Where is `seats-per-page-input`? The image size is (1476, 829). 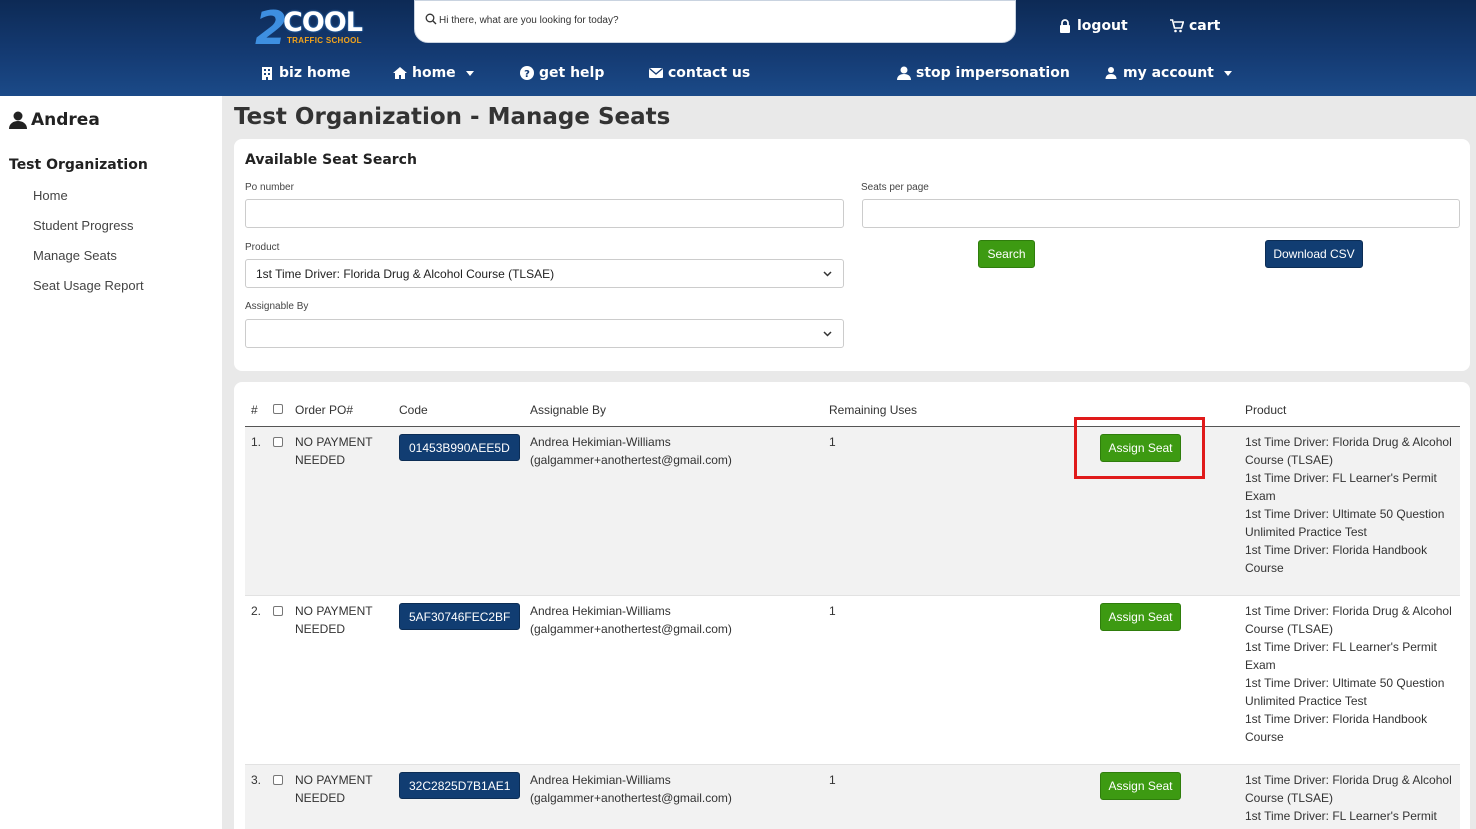 seats-per-page-input is located at coordinates (1161, 213).